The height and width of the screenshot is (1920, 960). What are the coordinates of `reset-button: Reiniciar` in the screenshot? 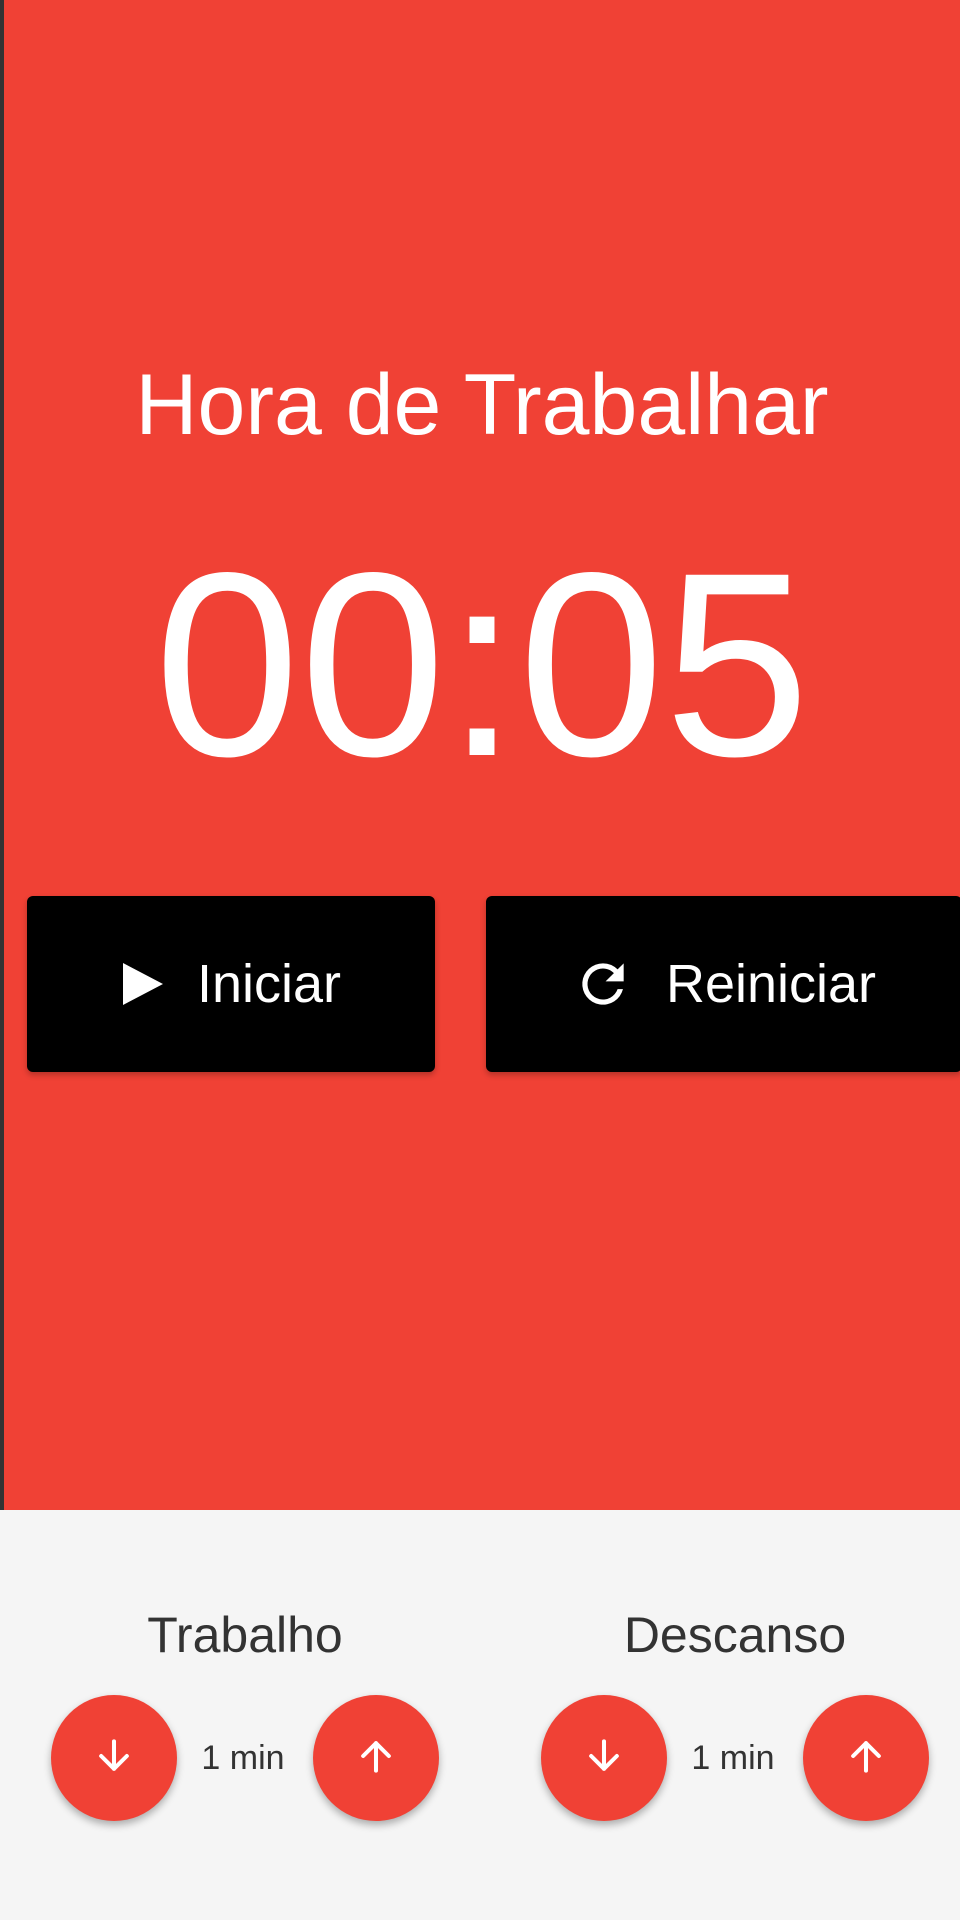 It's located at (723, 984).